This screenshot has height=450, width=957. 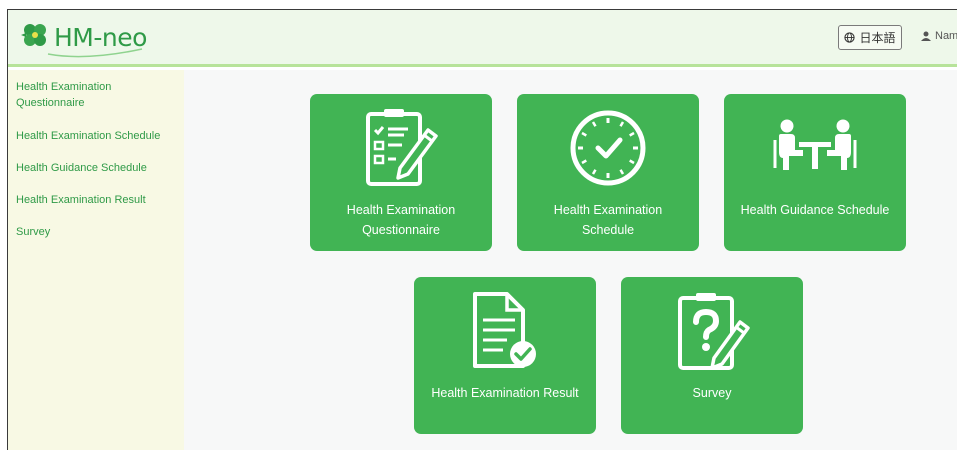 I want to click on sidebar-item-guidance-schedule: Health Guidance Schedule, so click(x=96, y=168).